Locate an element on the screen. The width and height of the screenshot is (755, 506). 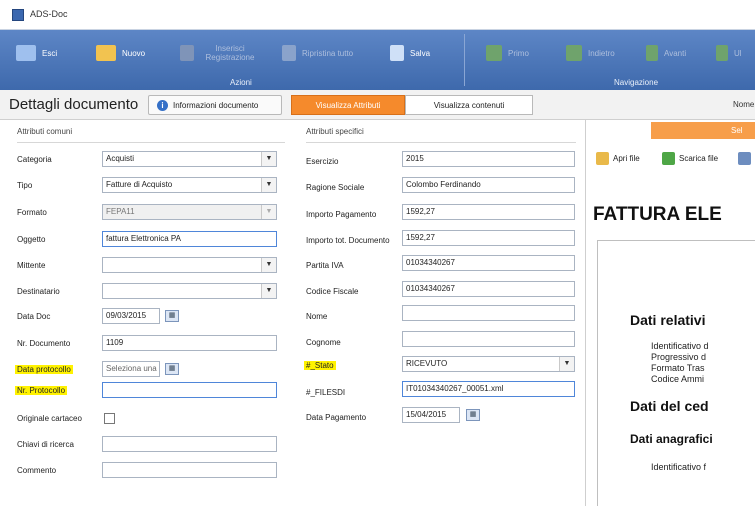
document-heading: FATTURA ELE is located at coordinates (657, 214).